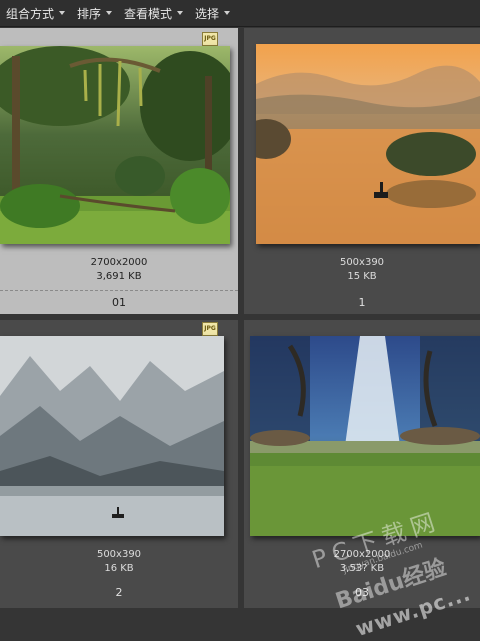 The width and height of the screenshot is (480, 641). I want to click on menu-view-mode-label: 查看模式, so click(148, 13).